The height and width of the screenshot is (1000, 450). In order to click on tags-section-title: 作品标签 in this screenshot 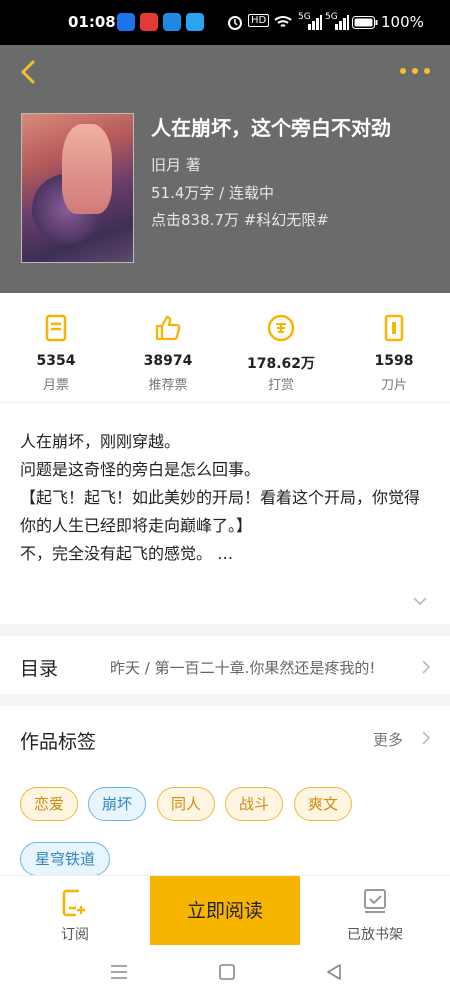, I will do `click(58, 742)`.